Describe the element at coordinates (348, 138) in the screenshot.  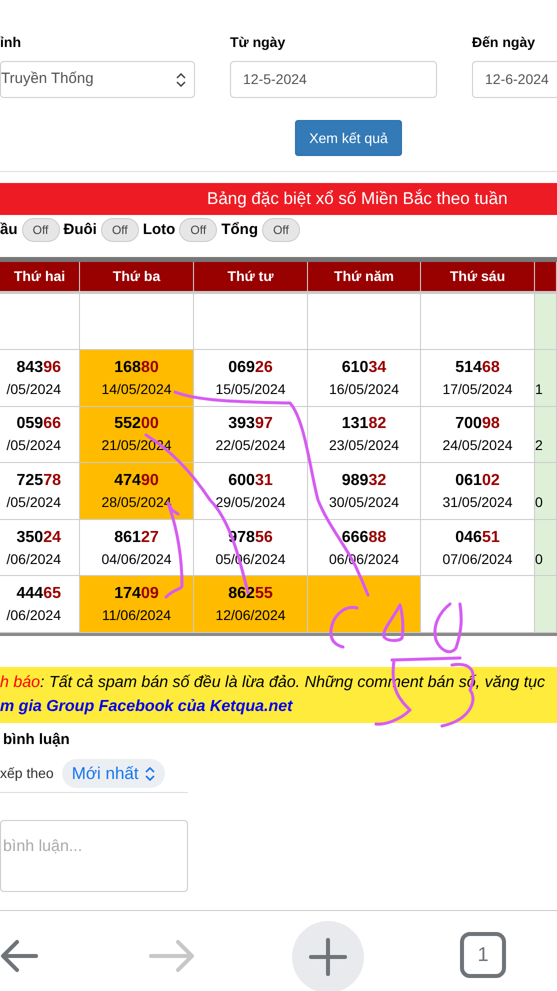
I see `view-results-button: Xem kết quả` at that location.